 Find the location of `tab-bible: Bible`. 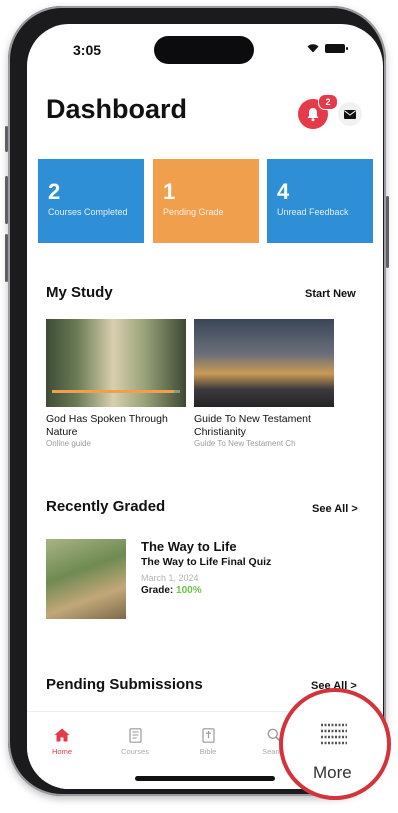

tab-bible: Bible is located at coordinates (208, 741).